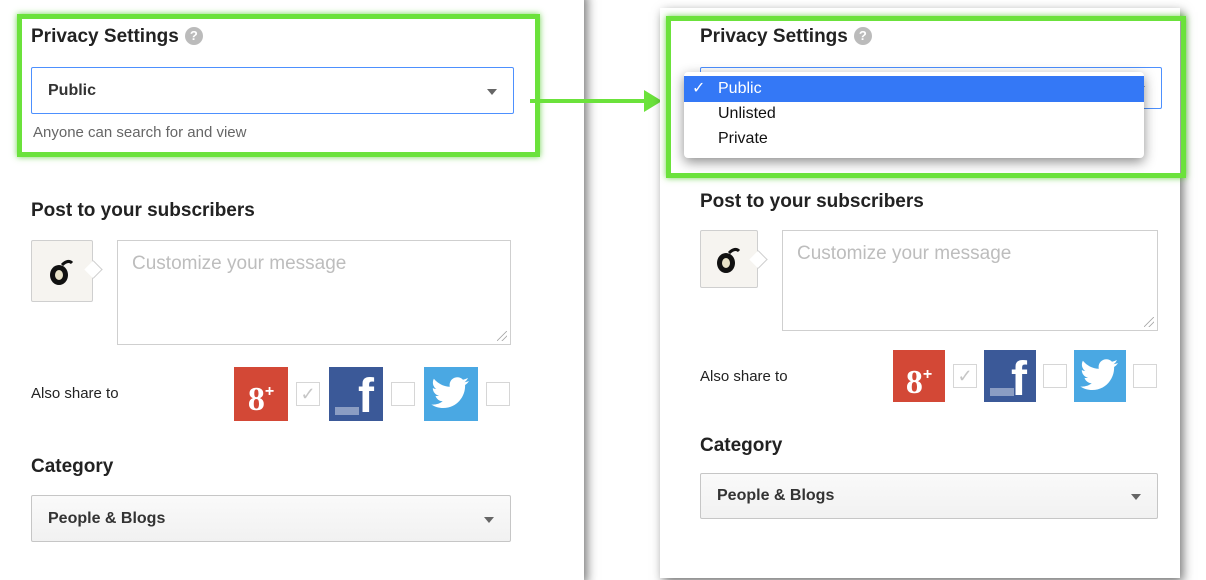 Image resolution: width=1206 pixels, height=580 pixels. Describe the element at coordinates (596, 101) in the screenshot. I see `transition-arrow-icon` at that location.